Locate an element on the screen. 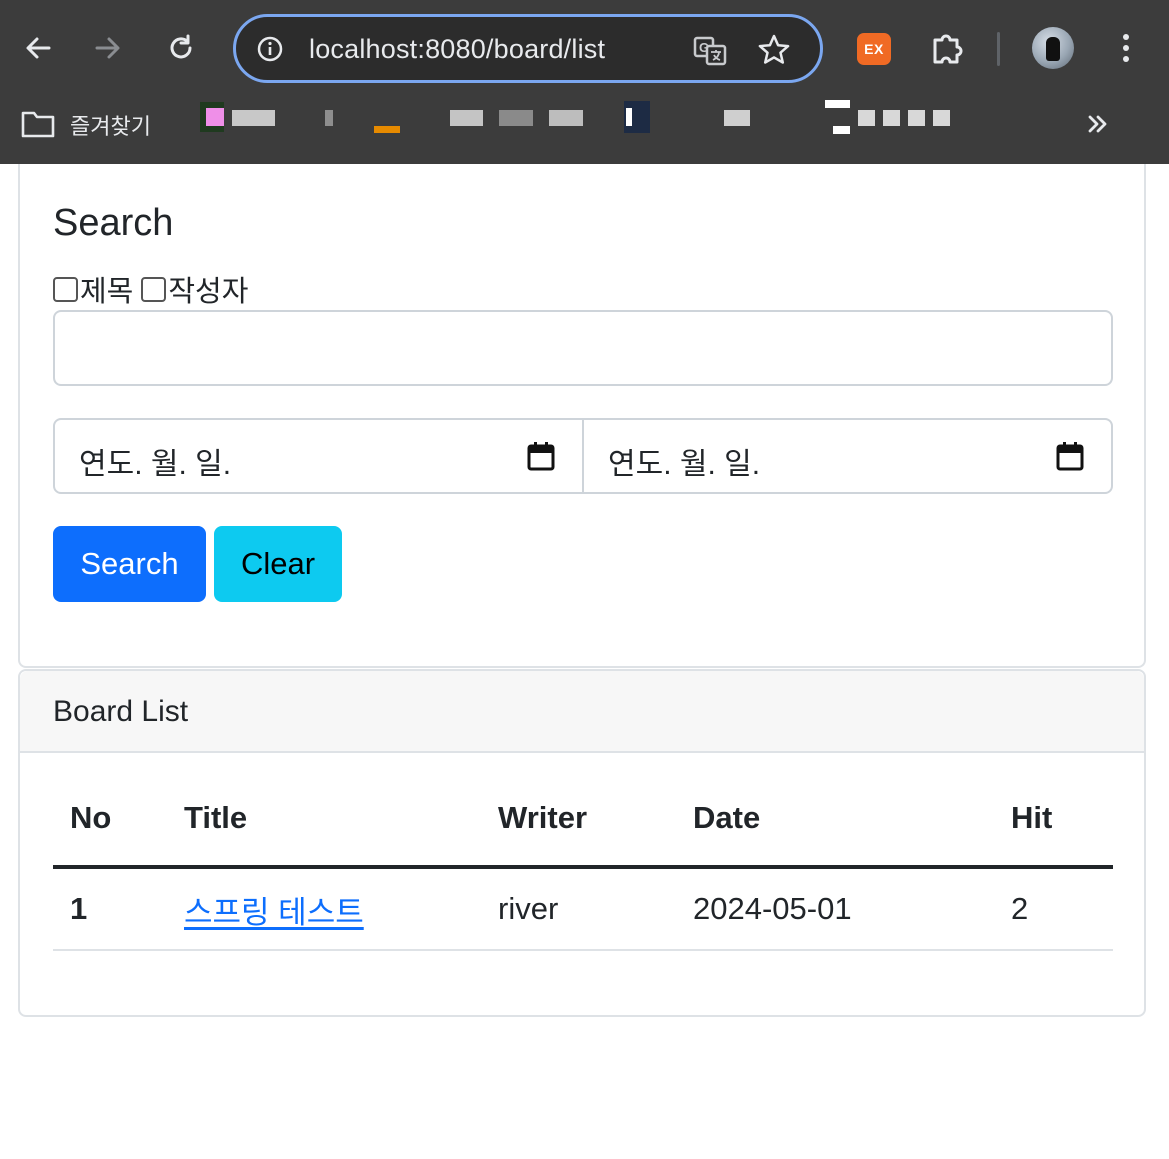 The image size is (1169, 1159). checkbox-writer-box is located at coordinates (154, 289).